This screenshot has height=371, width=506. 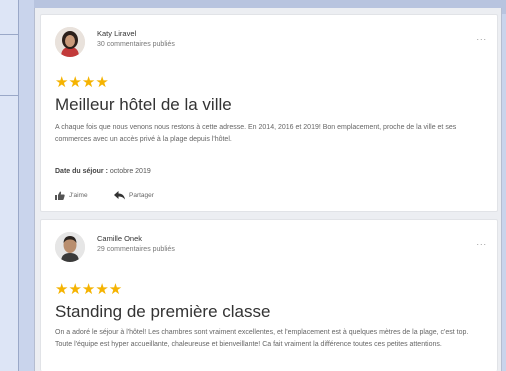 What do you see at coordinates (136, 44) in the screenshot?
I see `comment-count: 30 commentaires publiés` at bounding box center [136, 44].